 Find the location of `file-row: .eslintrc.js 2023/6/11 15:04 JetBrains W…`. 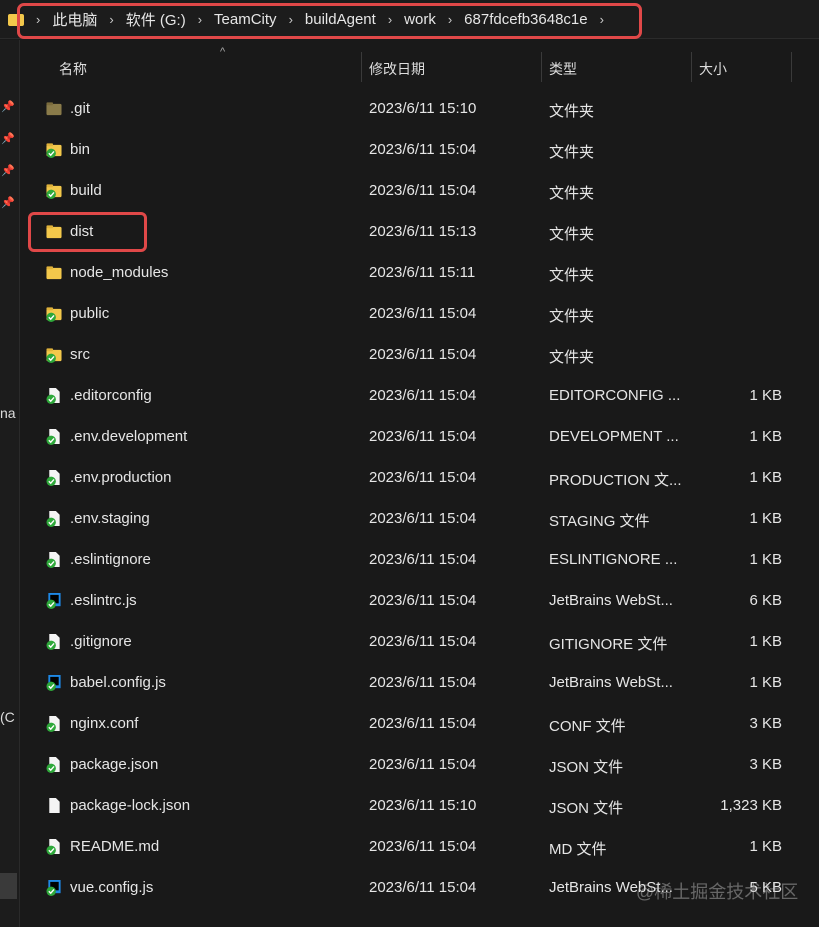

file-row: .eslintrc.js 2023/6/11 15:04 JetBrains W… is located at coordinates (419, 601).